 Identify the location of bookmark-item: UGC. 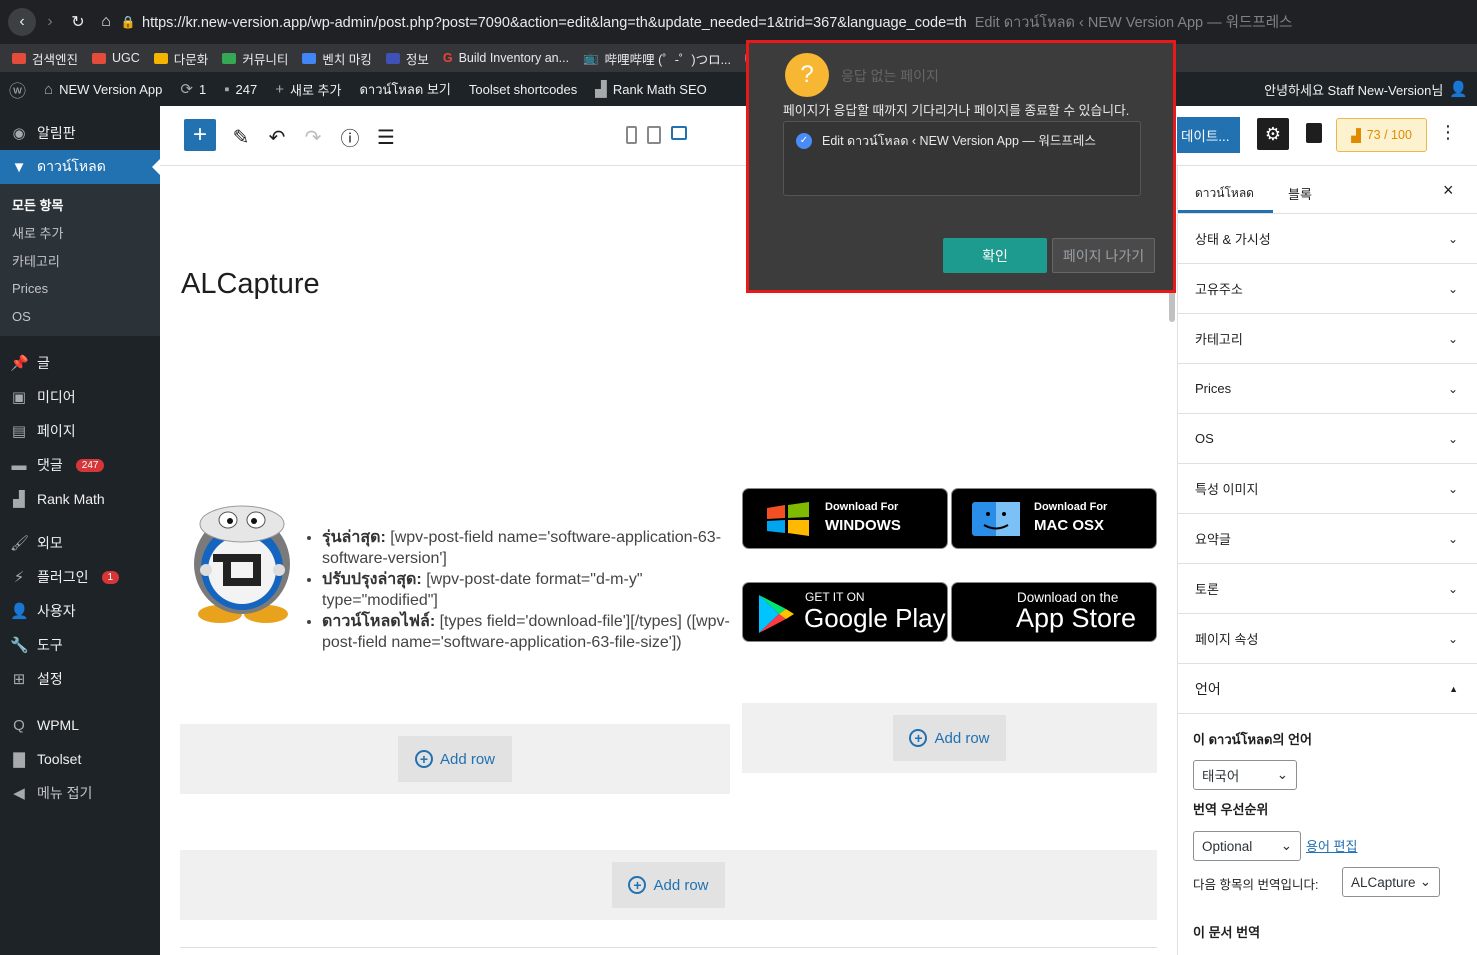
(116, 58).